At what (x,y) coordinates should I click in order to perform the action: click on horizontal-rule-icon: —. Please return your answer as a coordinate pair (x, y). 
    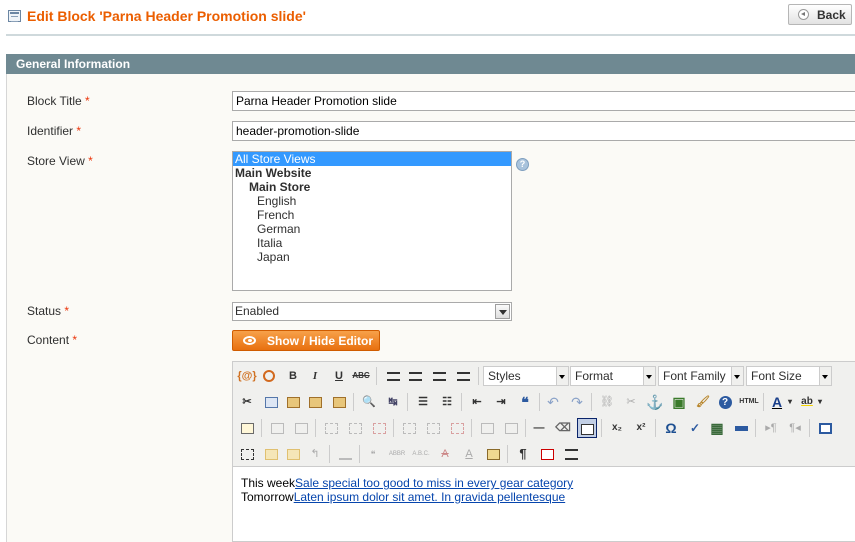
    Looking at the image, I should click on (539, 428).